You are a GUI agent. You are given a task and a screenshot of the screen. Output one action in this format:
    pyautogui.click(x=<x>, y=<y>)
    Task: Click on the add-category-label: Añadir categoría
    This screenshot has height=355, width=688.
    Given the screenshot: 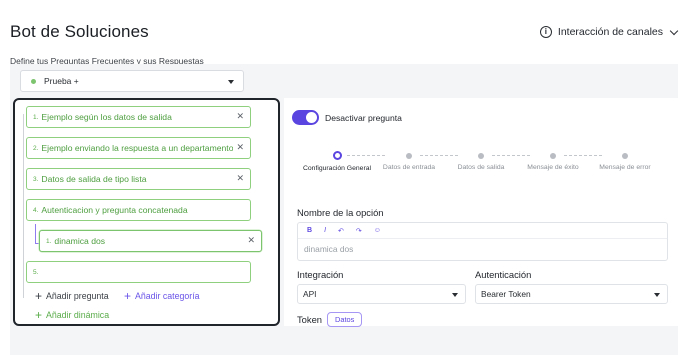 What is the action you would take?
    pyautogui.click(x=167, y=296)
    